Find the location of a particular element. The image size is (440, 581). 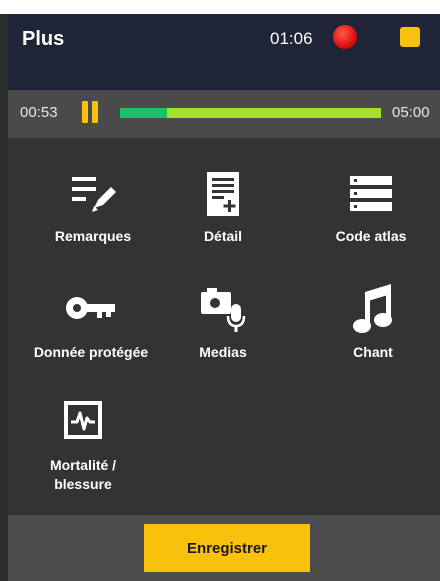

stop-button is located at coordinates (410, 37).